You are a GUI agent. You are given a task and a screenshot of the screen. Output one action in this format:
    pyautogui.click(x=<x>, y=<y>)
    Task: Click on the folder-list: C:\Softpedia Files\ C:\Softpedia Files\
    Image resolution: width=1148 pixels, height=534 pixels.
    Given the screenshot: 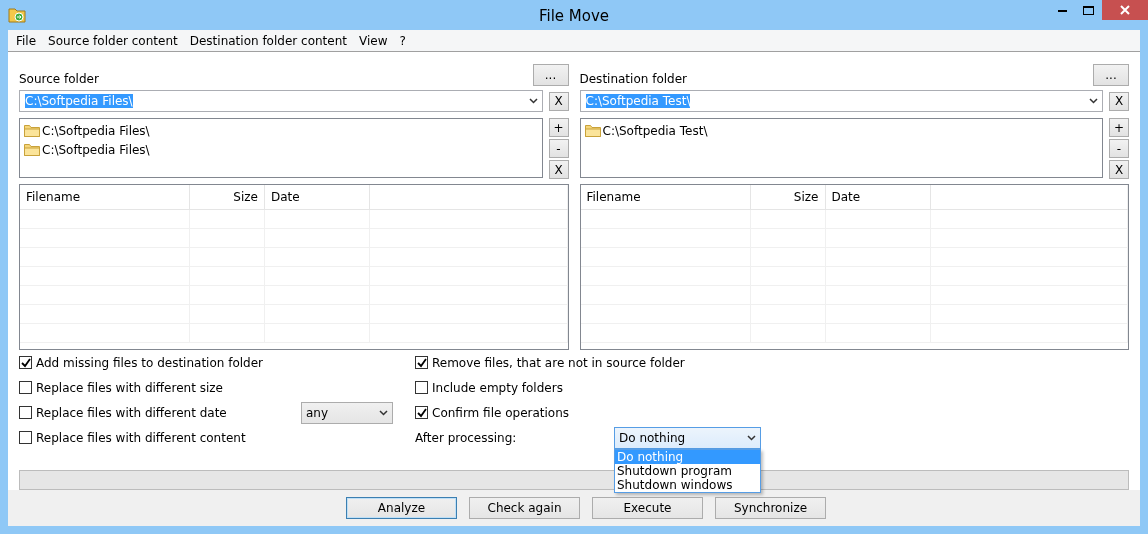 What is the action you would take?
    pyautogui.click(x=281, y=148)
    